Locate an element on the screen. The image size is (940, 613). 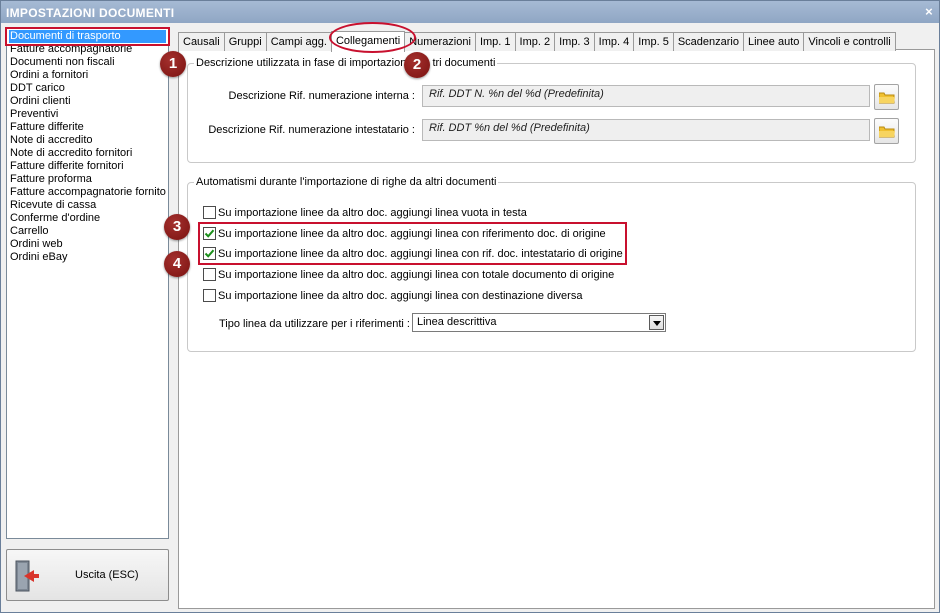
tab-numerazioni: Numerazioni is located at coordinates (440, 41).